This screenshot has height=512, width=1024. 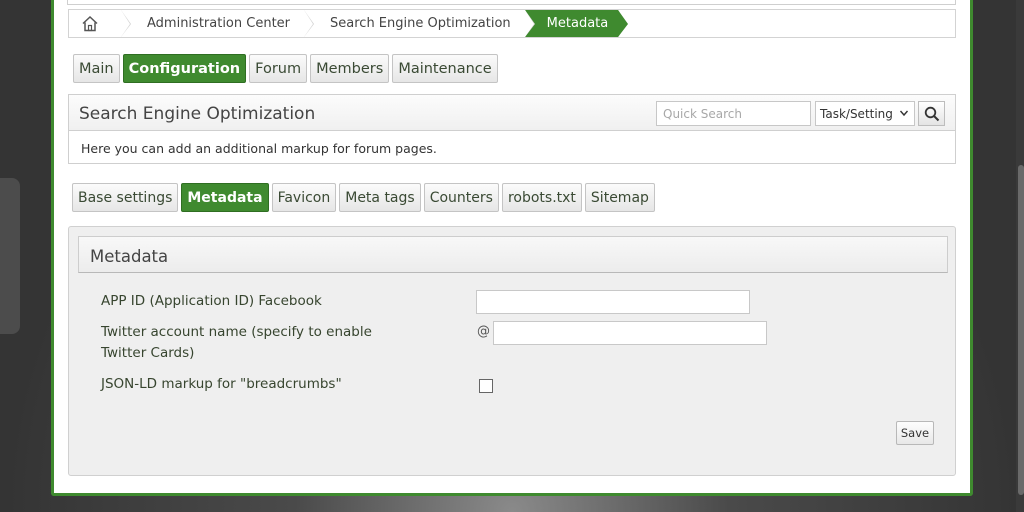 What do you see at coordinates (96, 68) in the screenshot?
I see `tab-main: Main` at bounding box center [96, 68].